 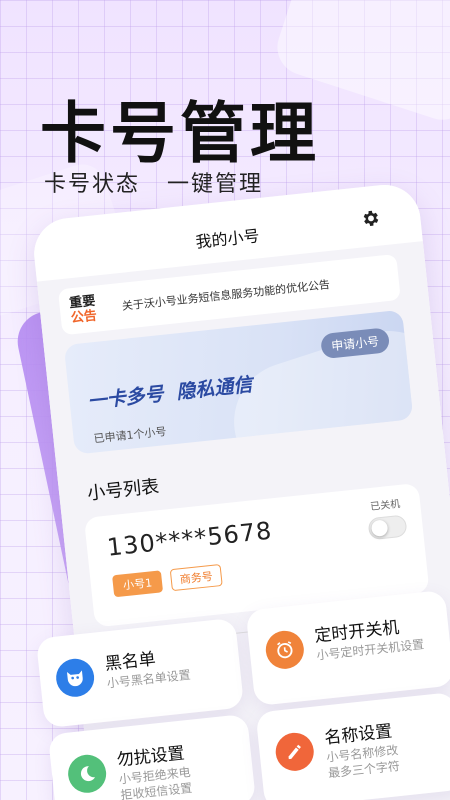 What do you see at coordinates (180, 133) in the screenshot?
I see `hero-title: 卡号管理` at bounding box center [180, 133].